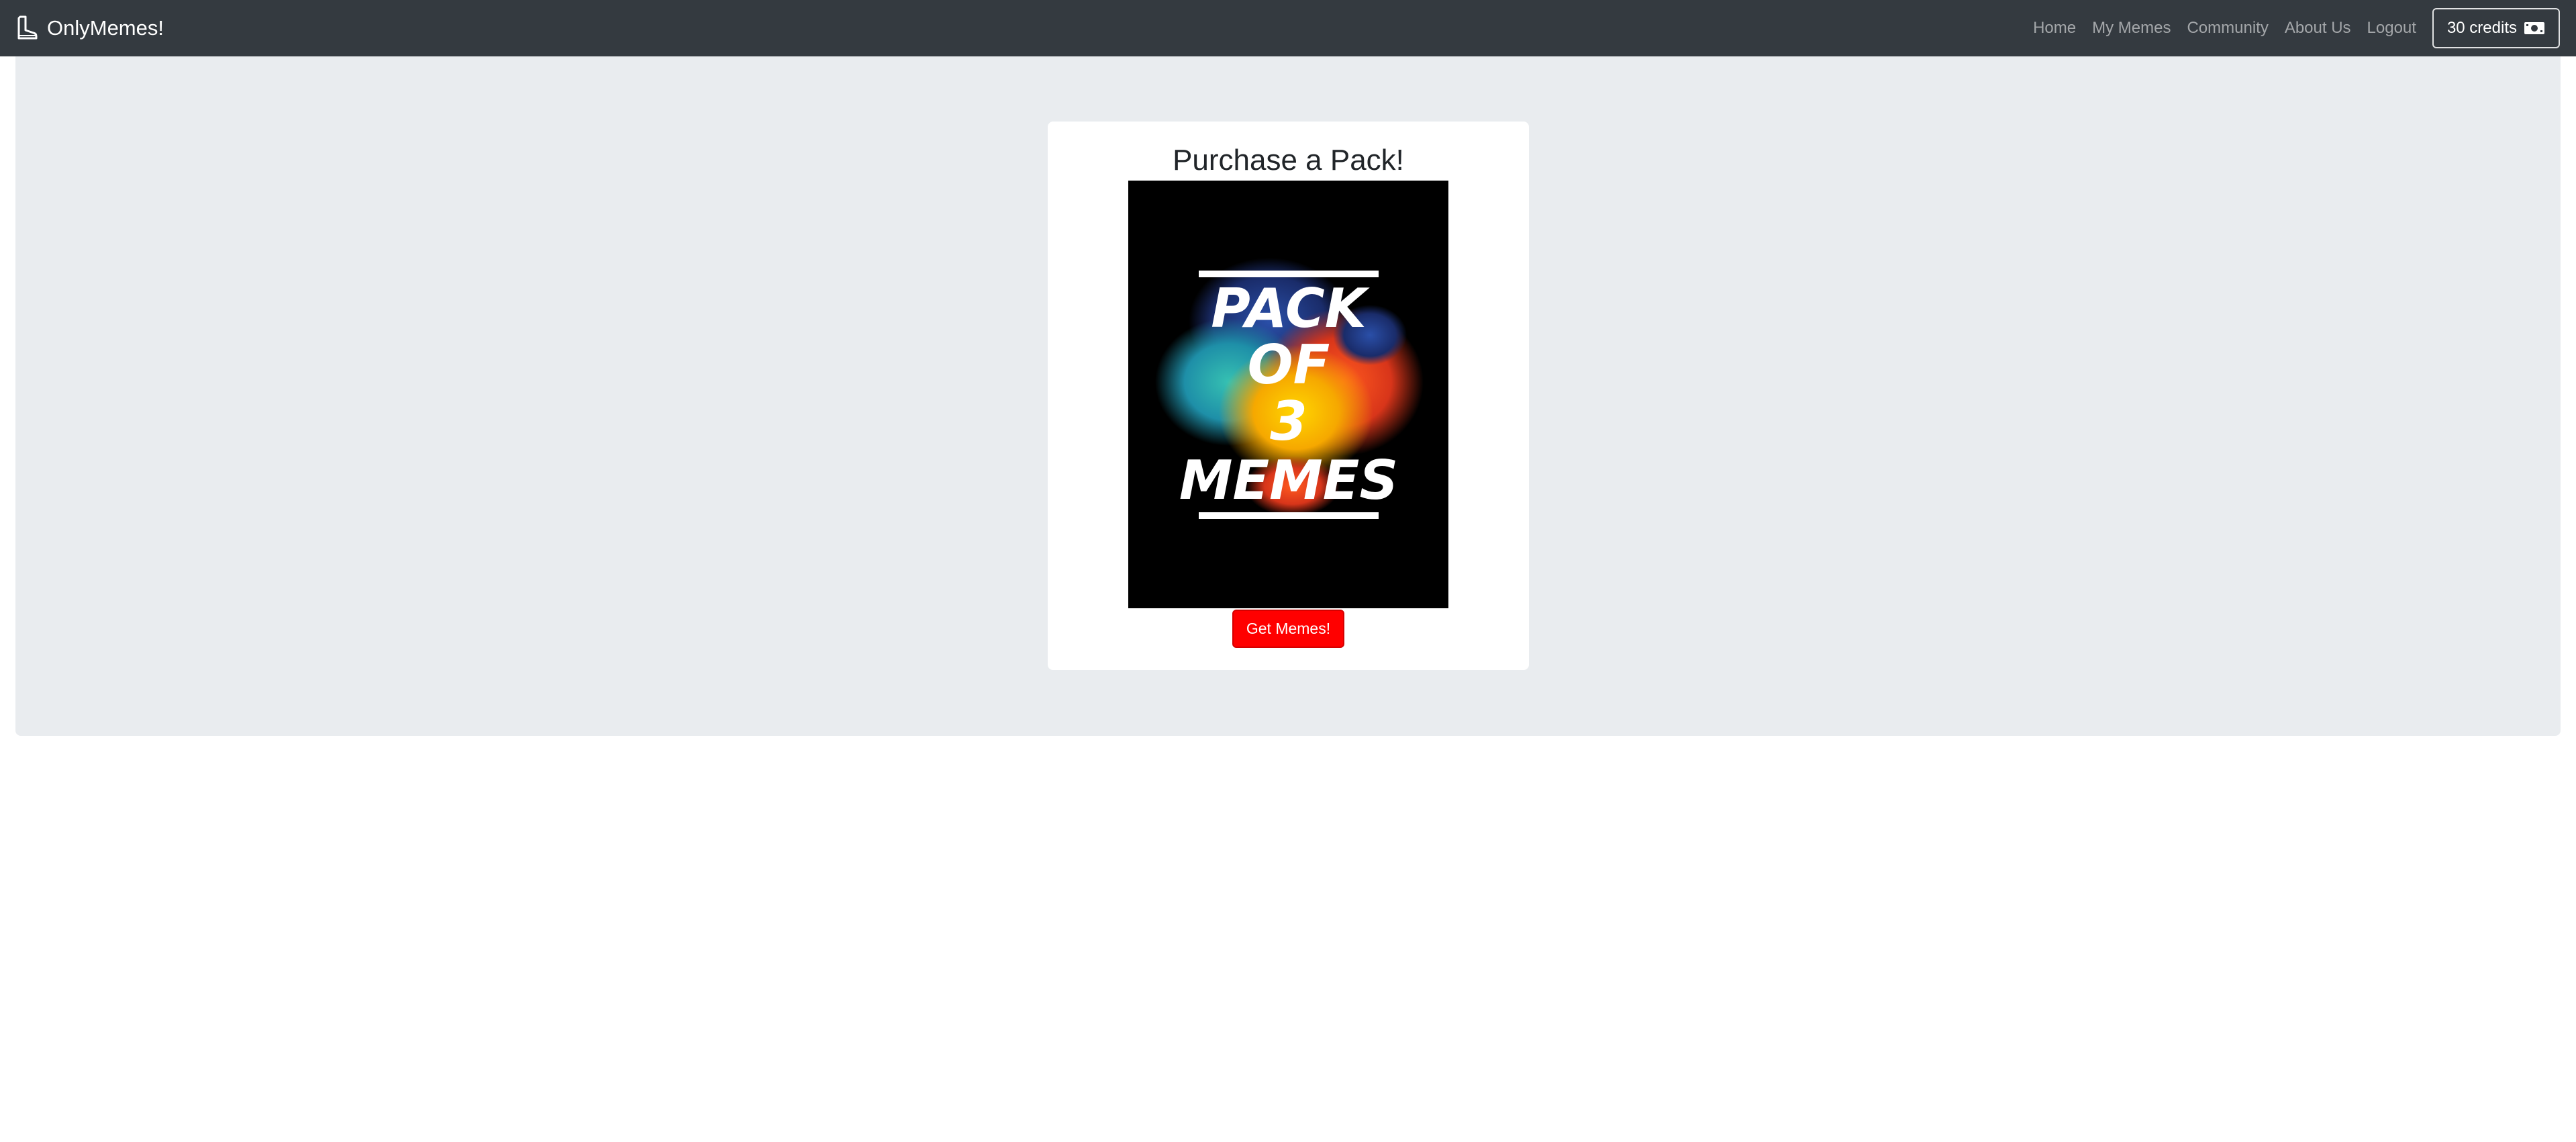 The image size is (2576, 1142). What do you see at coordinates (2534, 28) in the screenshot?
I see `cash-icon` at bounding box center [2534, 28].